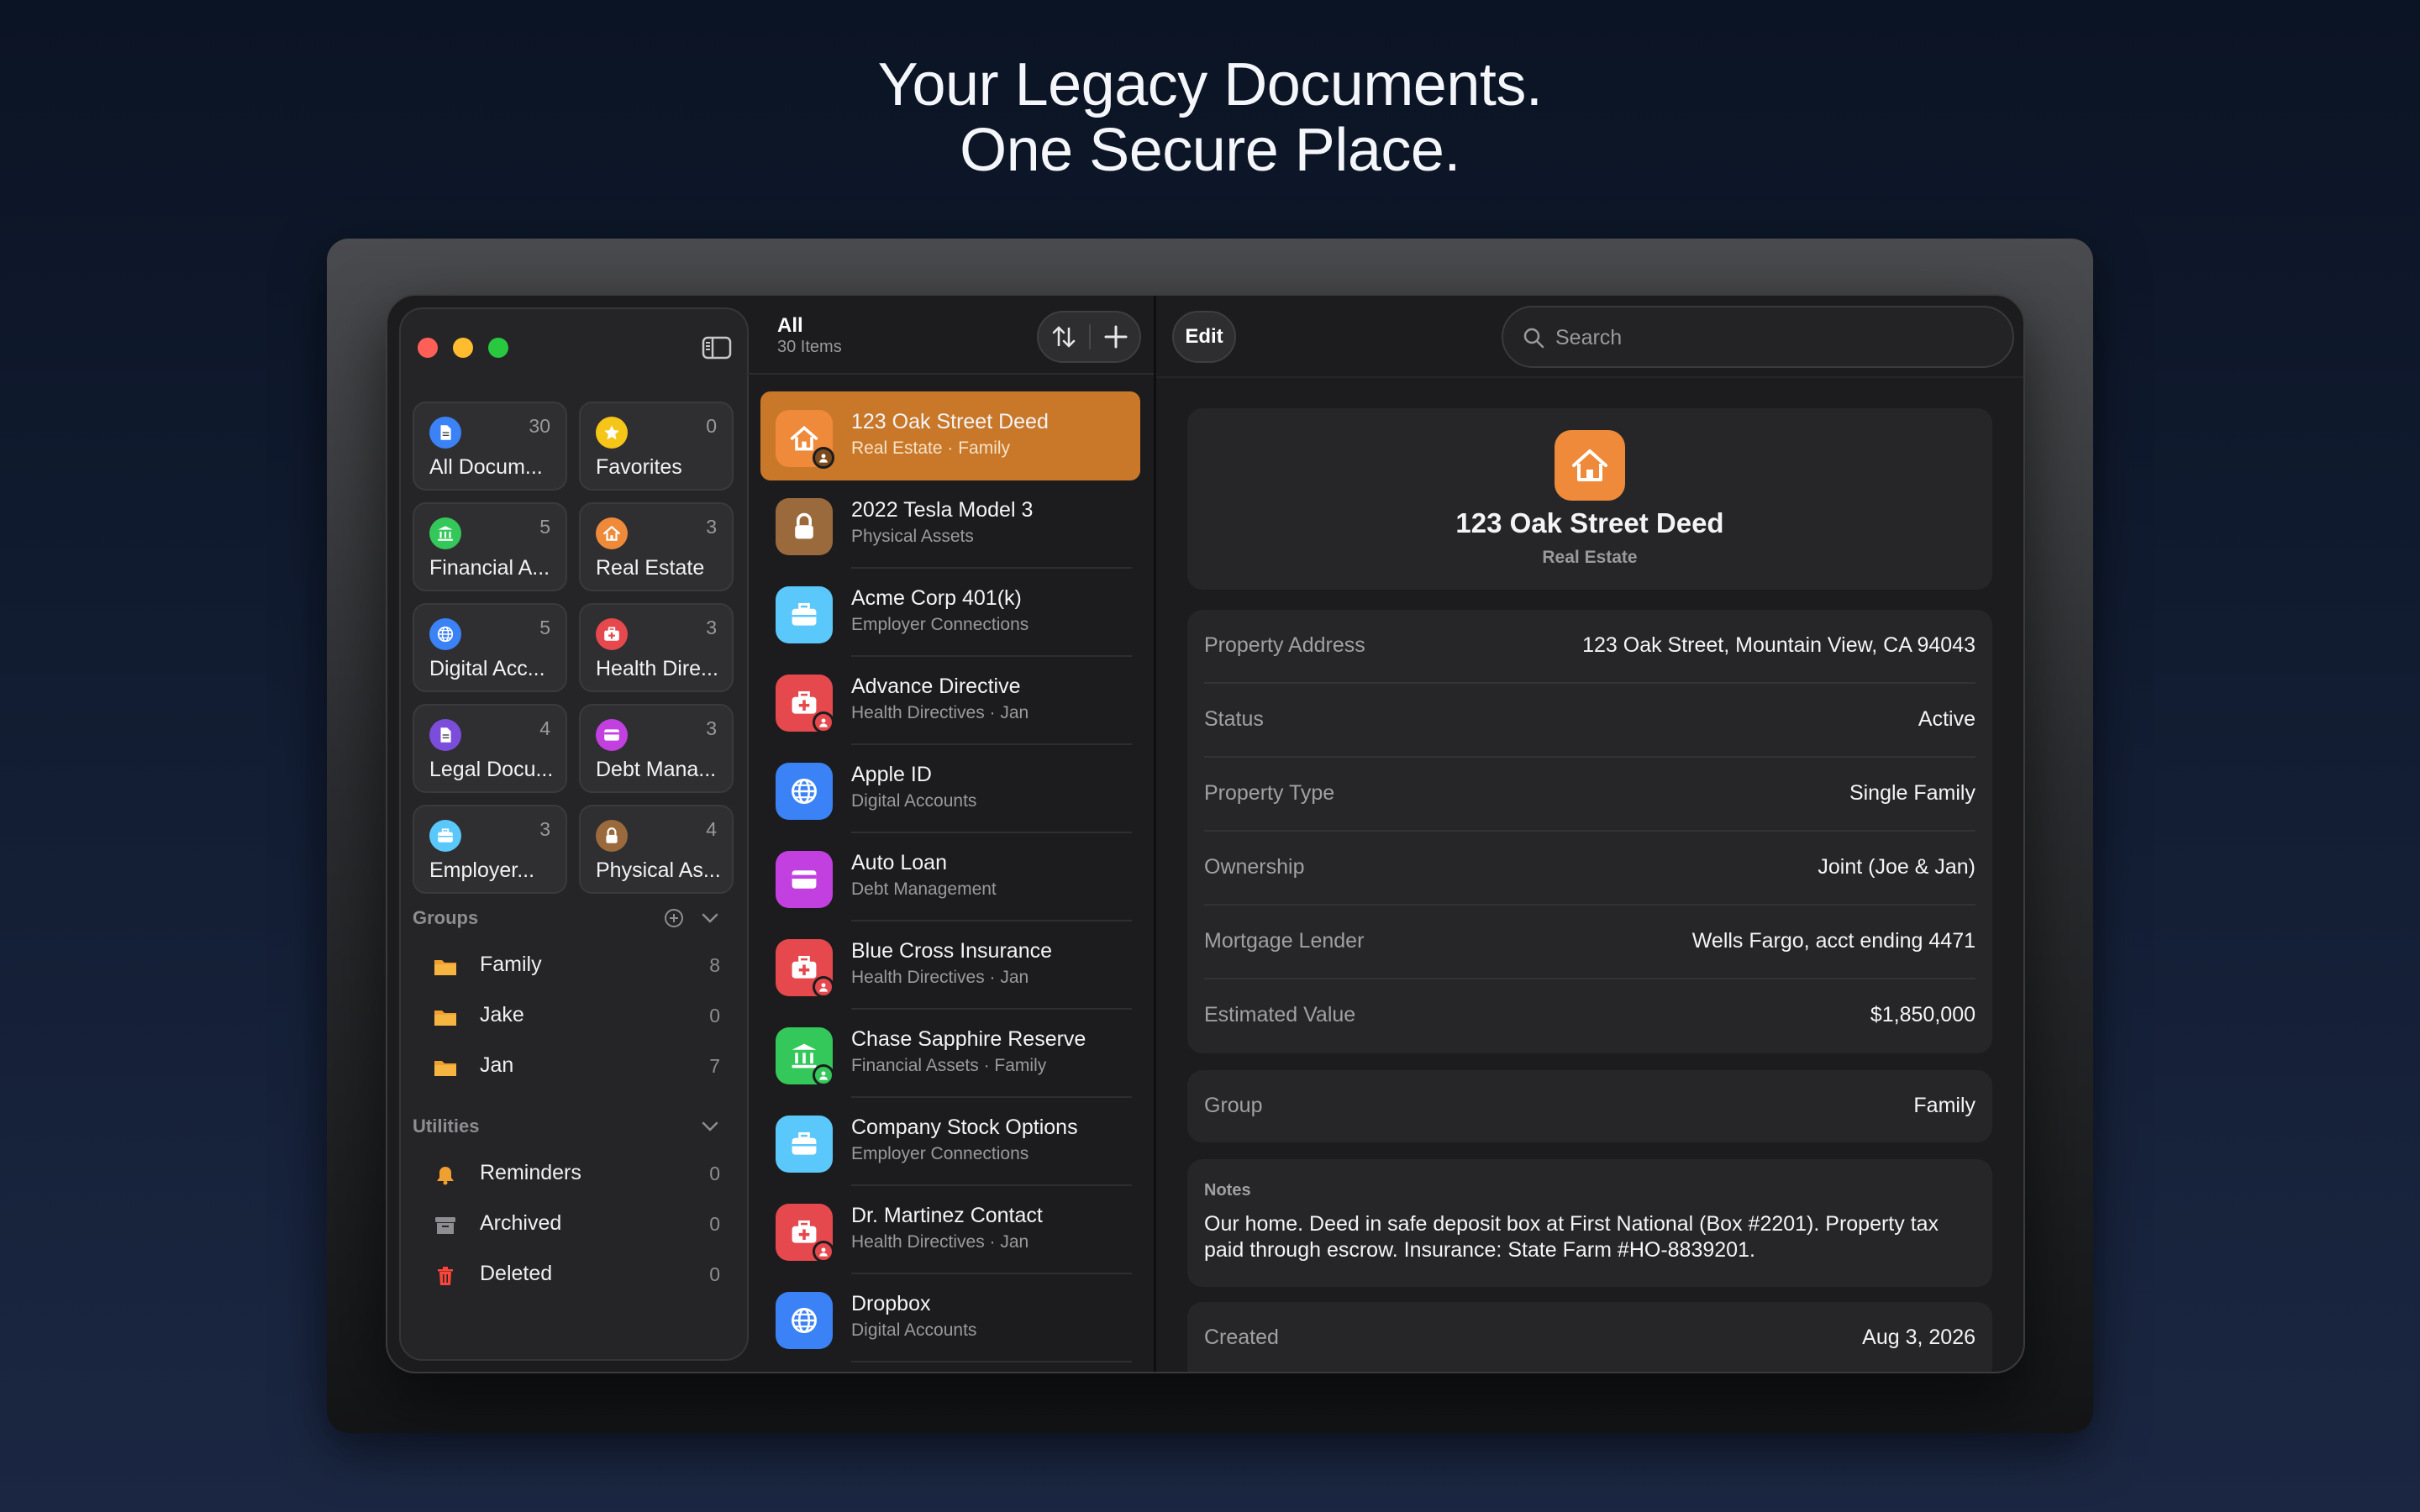 This screenshot has height=1512, width=2420. What do you see at coordinates (639, 467) in the screenshot?
I see `category-label: Favorites` at bounding box center [639, 467].